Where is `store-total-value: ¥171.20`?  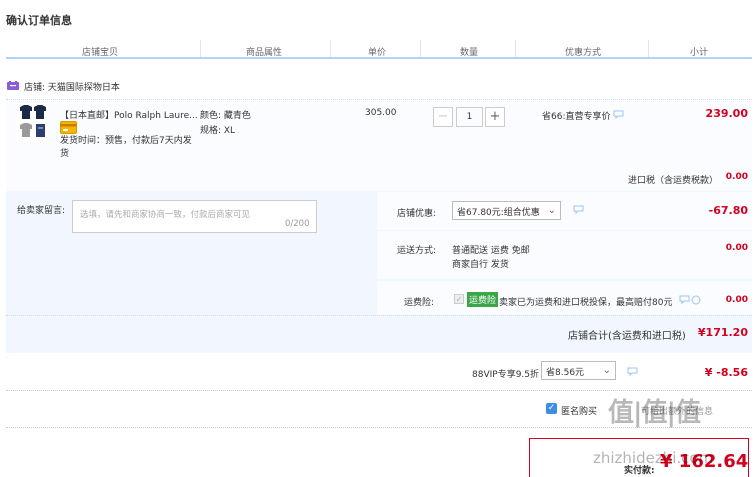 store-total-value: ¥171.20 is located at coordinates (722, 332).